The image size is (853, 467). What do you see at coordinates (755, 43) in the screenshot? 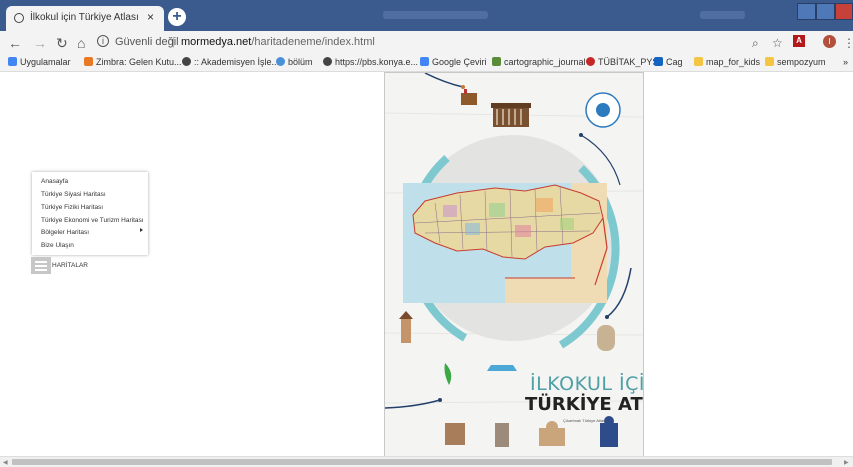
I see `zoom-search-icon: ⌕` at bounding box center [755, 43].